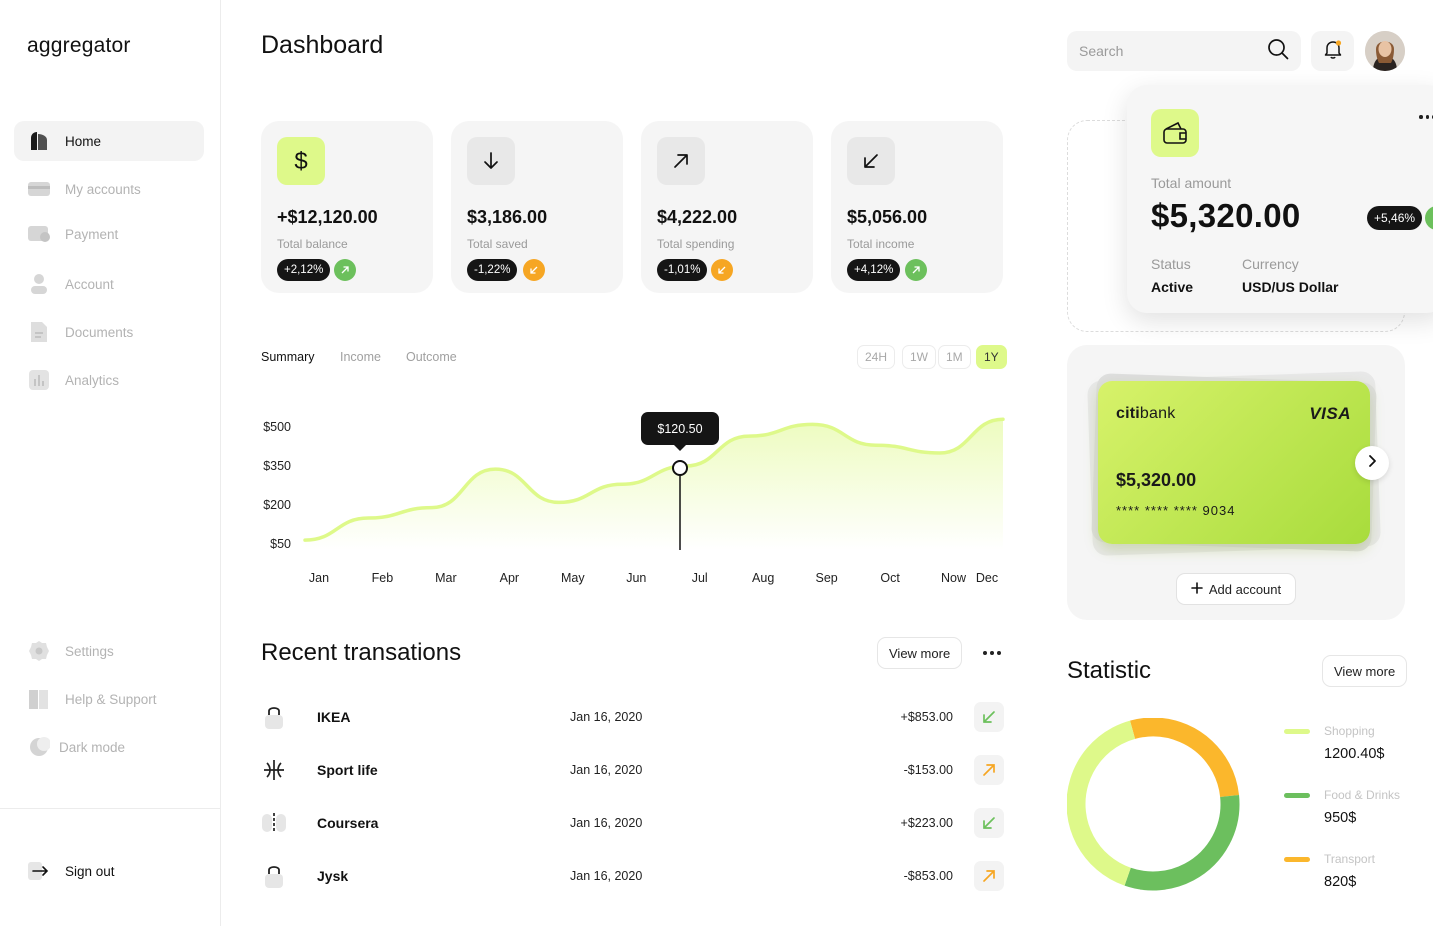 The height and width of the screenshot is (926, 1433). I want to click on sidebar-item-my-accounts: My accounts, so click(109, 189).